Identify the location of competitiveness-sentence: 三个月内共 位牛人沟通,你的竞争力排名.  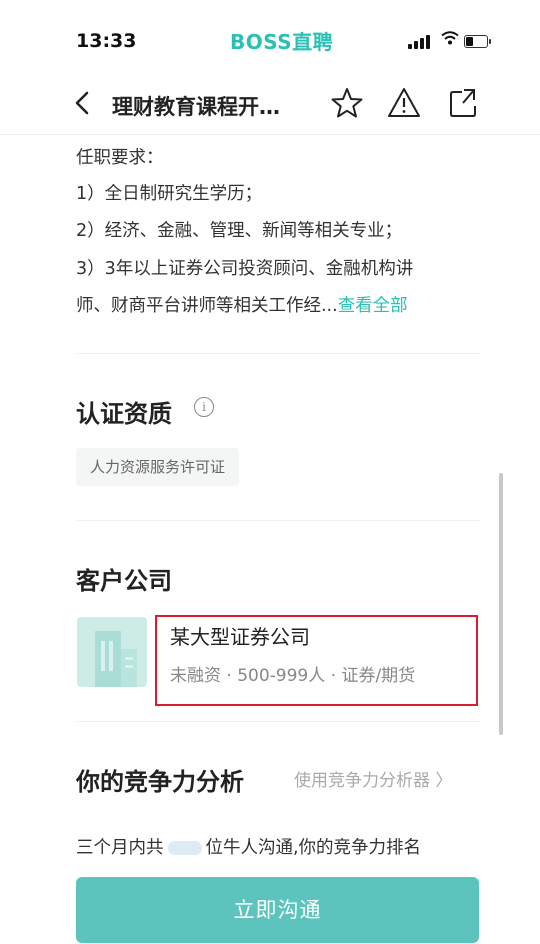
(248, 846).